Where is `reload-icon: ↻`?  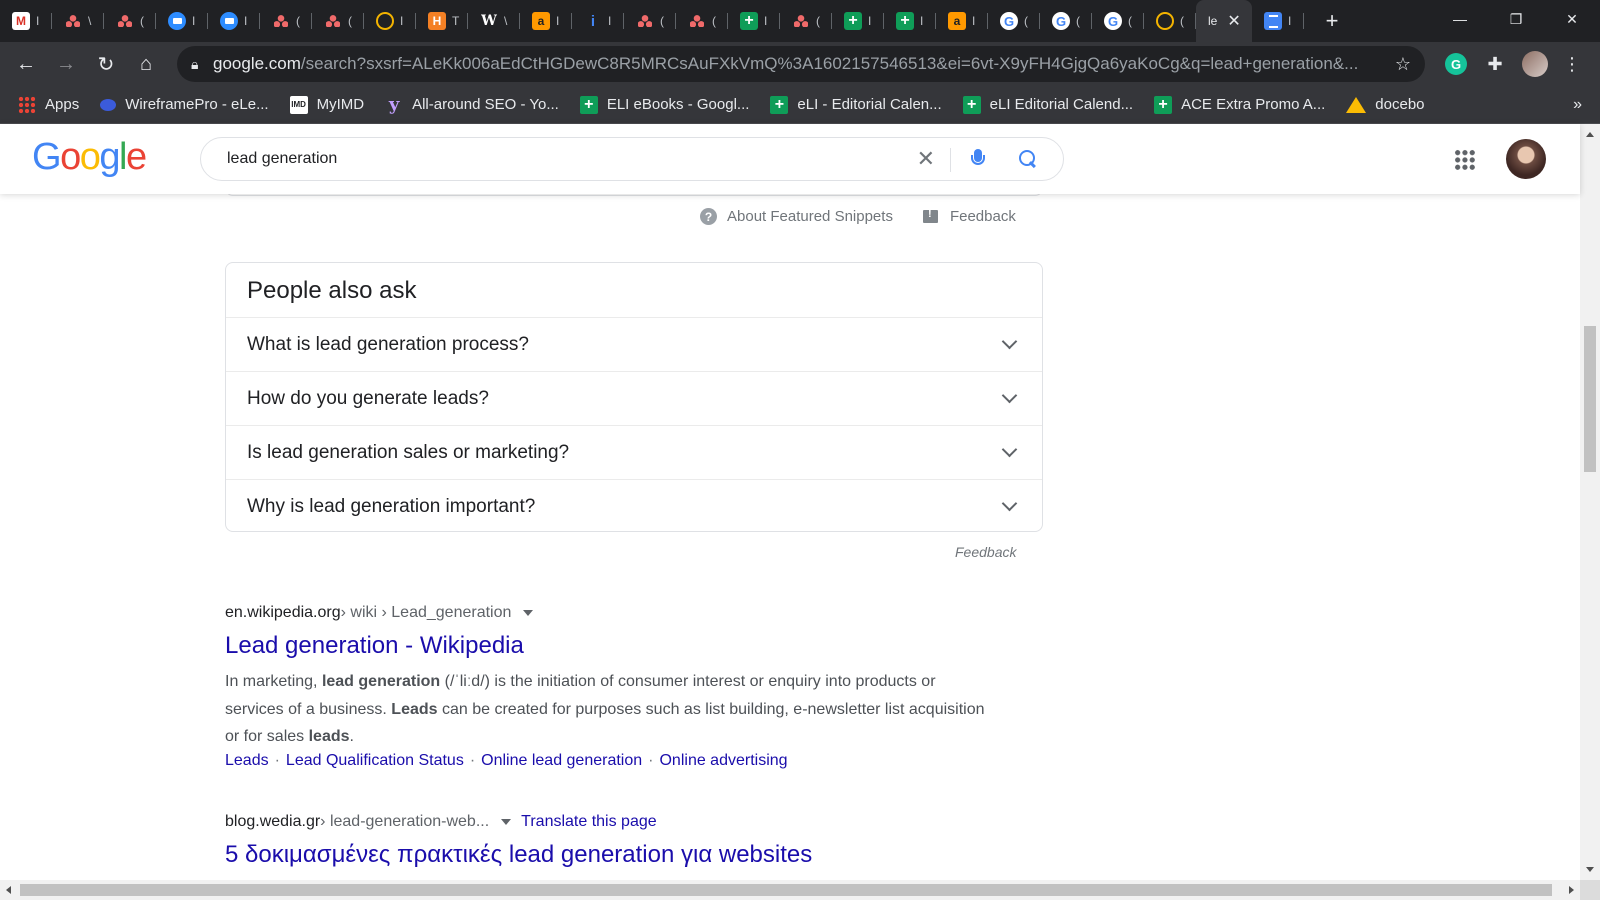
reload-icon: ↻ is located at coordinates (106, 64).